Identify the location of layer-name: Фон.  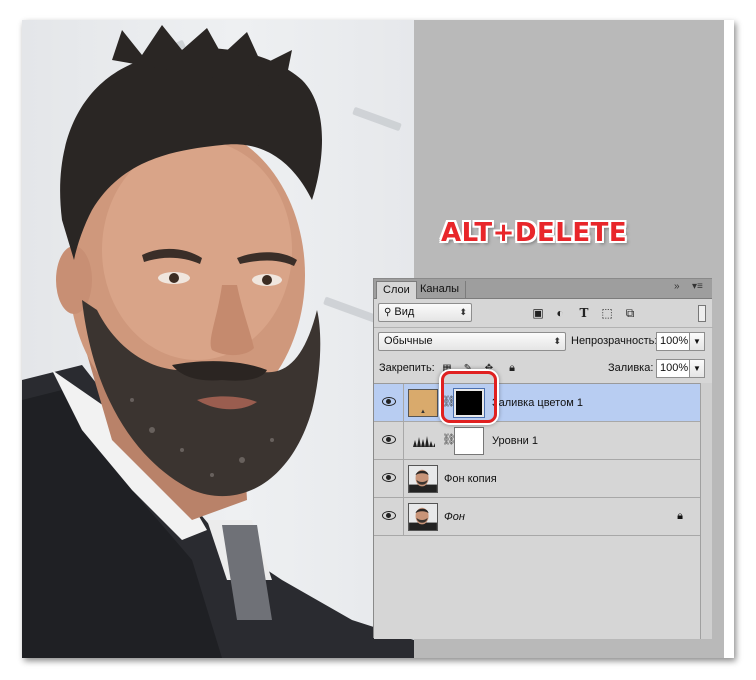
(454, 517).